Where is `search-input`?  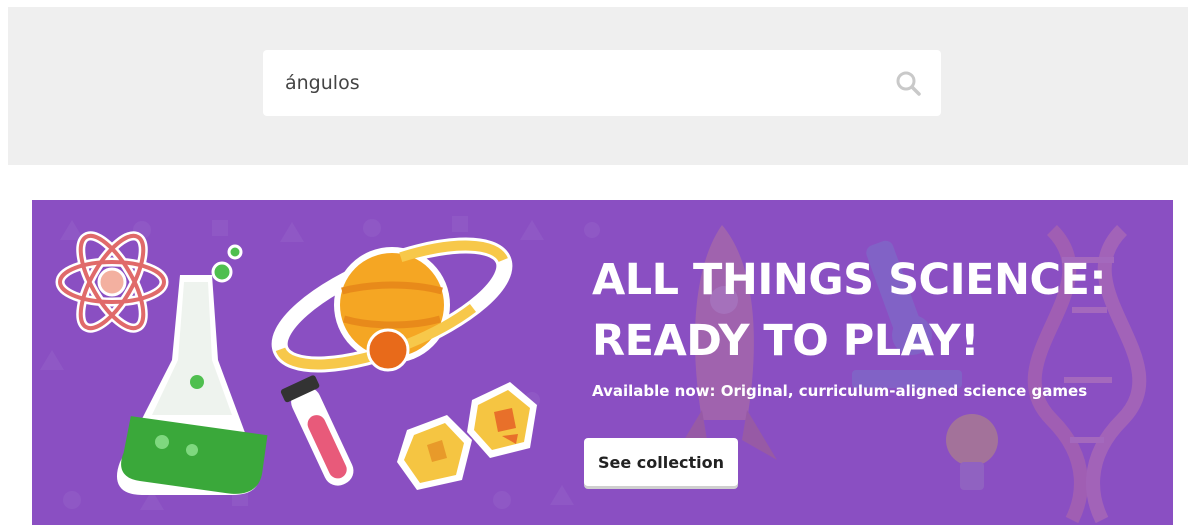 search-input is located at coordinates (589, 83).